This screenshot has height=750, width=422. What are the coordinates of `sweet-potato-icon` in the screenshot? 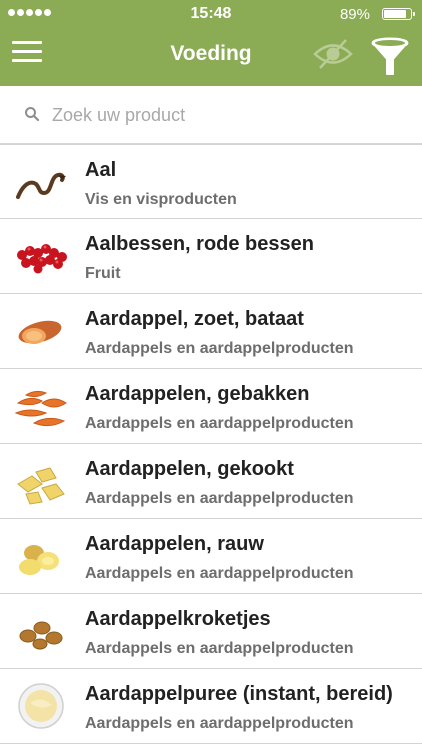 It's located at (40, 332).